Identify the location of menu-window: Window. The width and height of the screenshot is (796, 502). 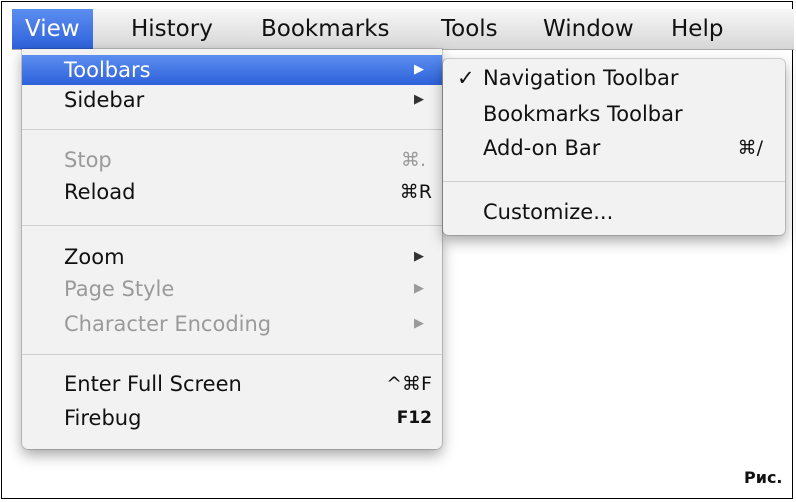
(588, 29).